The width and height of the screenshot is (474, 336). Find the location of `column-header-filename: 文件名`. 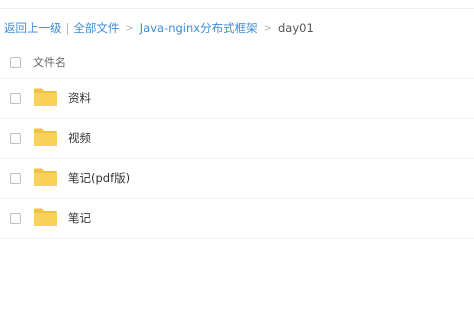

column-header-filename: 文件名 is located at coordinates (49, 62).